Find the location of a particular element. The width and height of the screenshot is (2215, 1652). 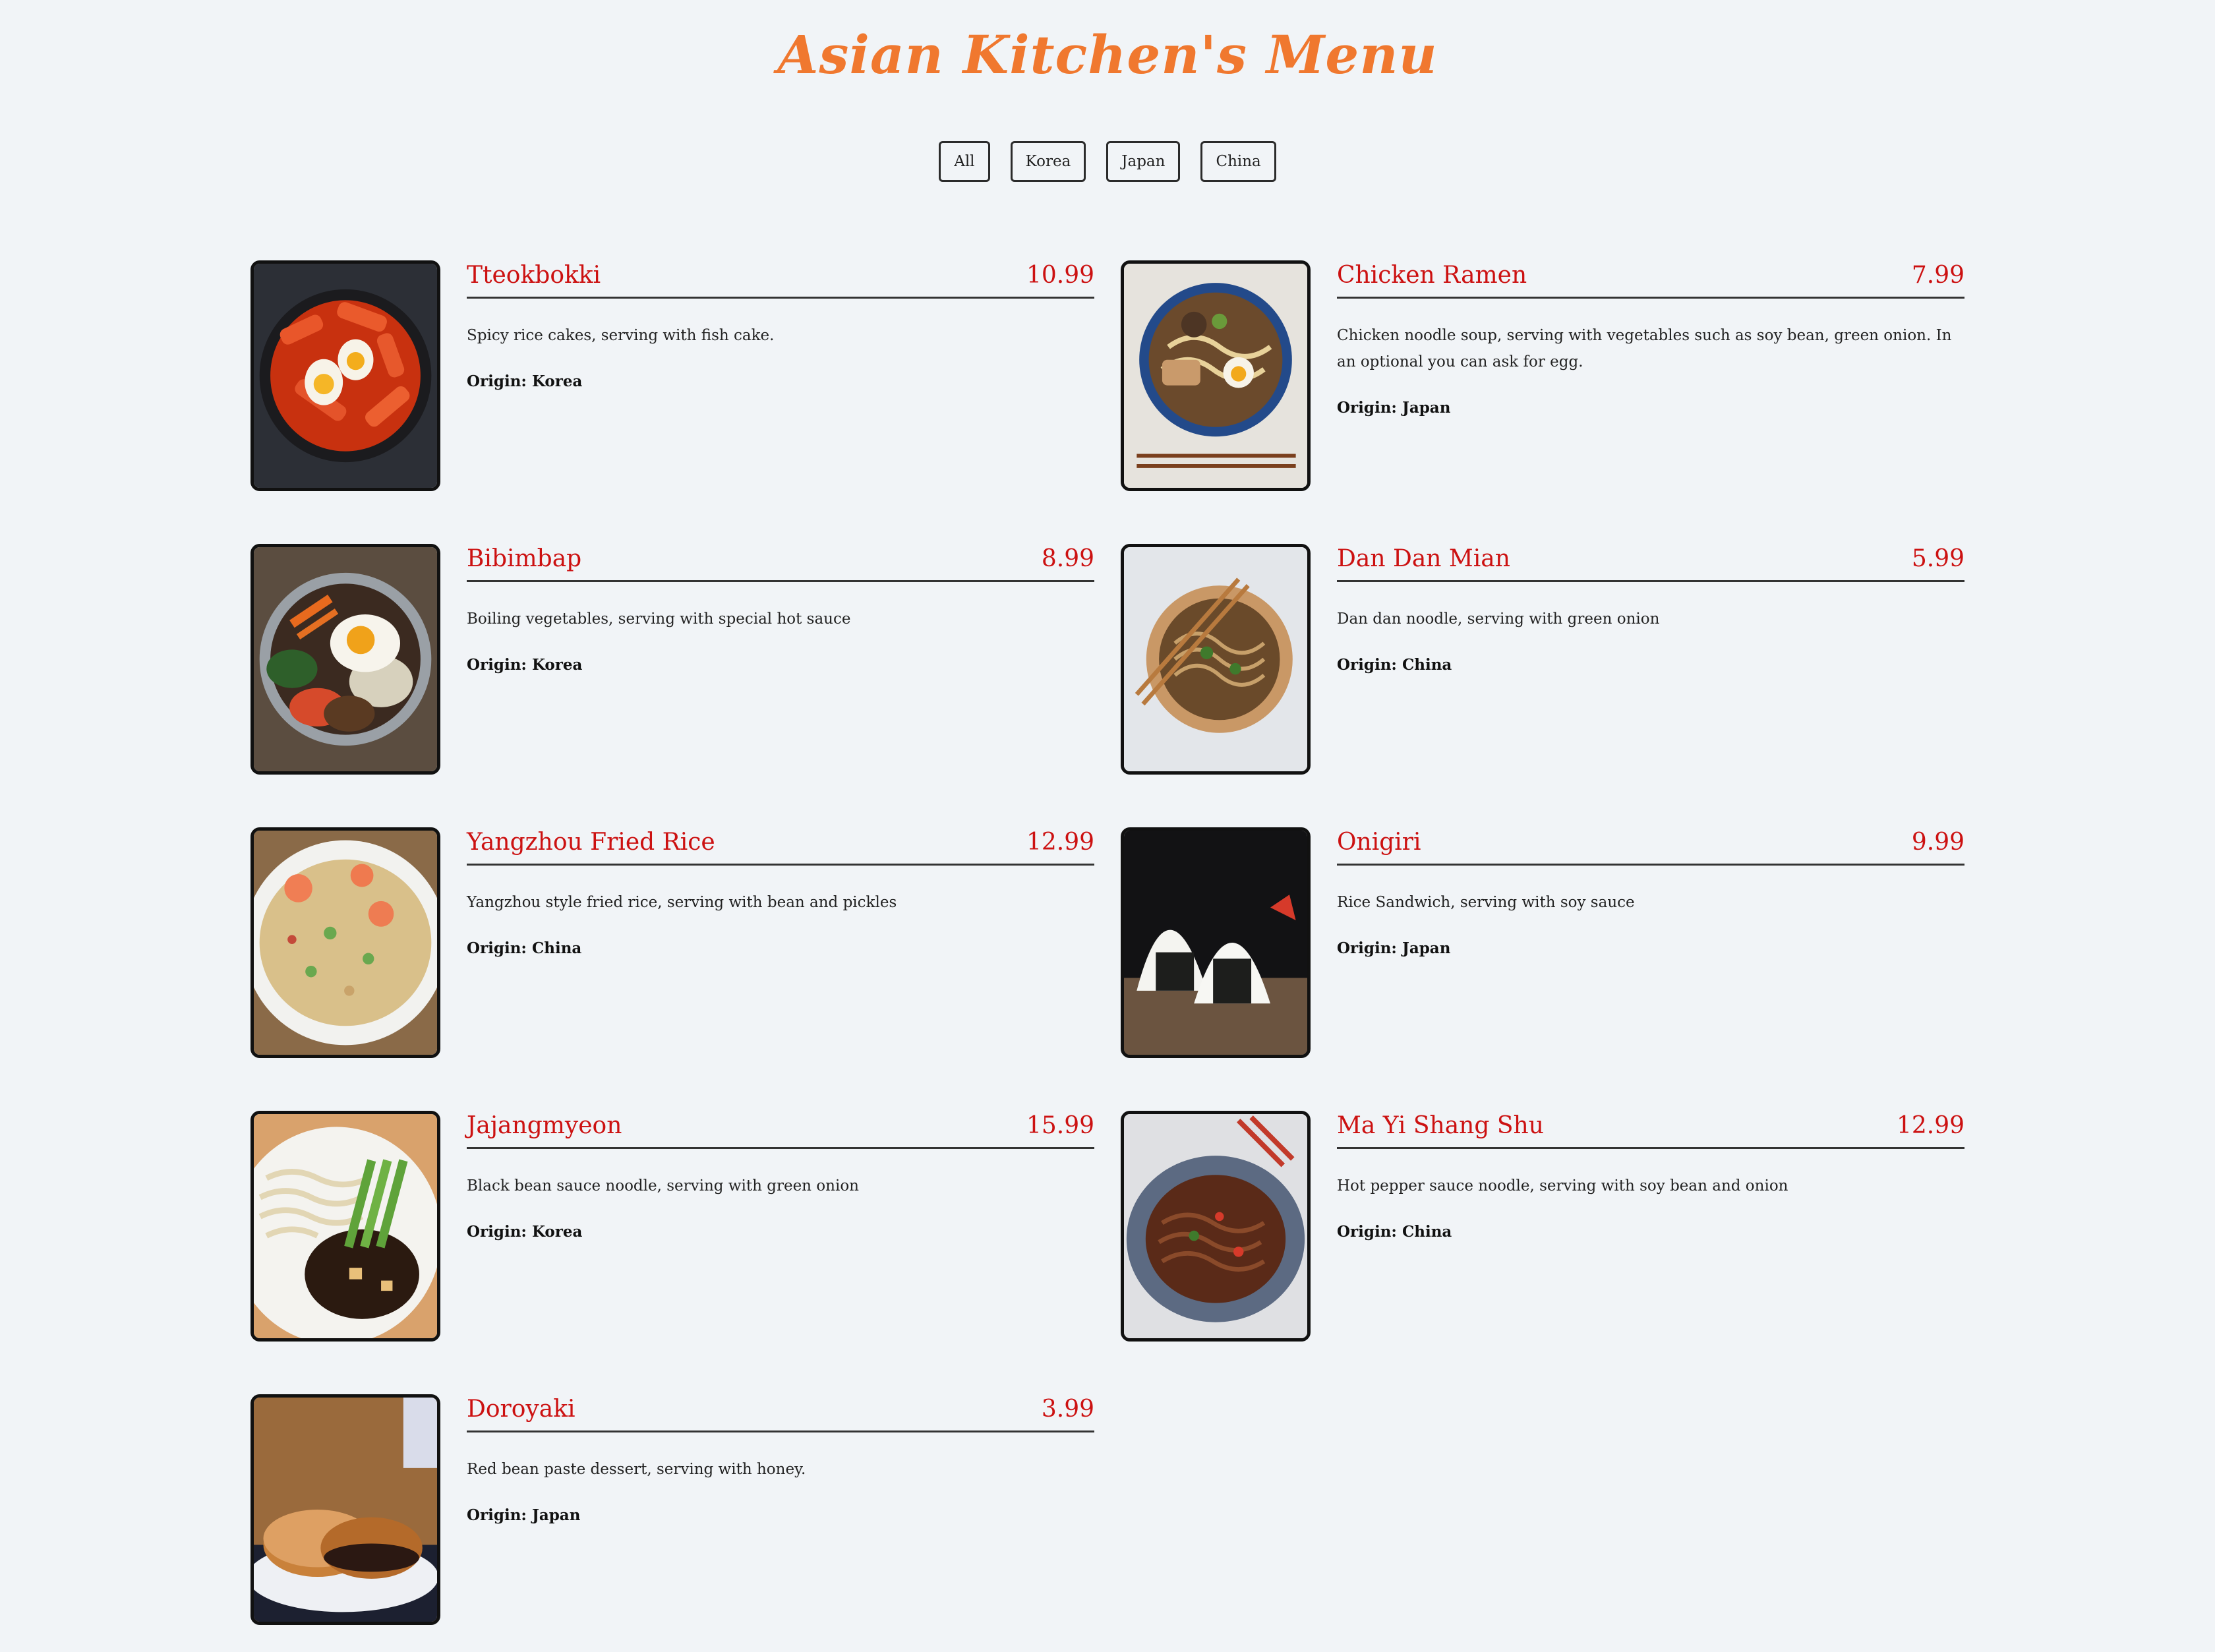

item-price: 9.99 is located at coordinates (1937, 842).